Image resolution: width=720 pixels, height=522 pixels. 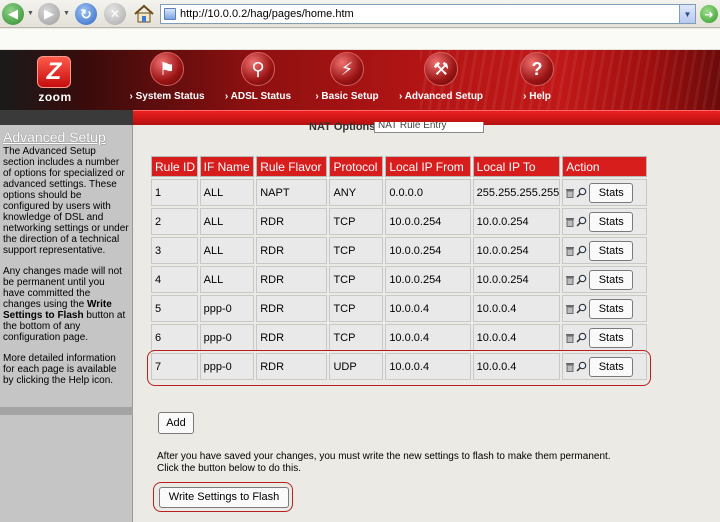 I want to click on back-arrow-icon: ◀, so click(x=13, y=14).